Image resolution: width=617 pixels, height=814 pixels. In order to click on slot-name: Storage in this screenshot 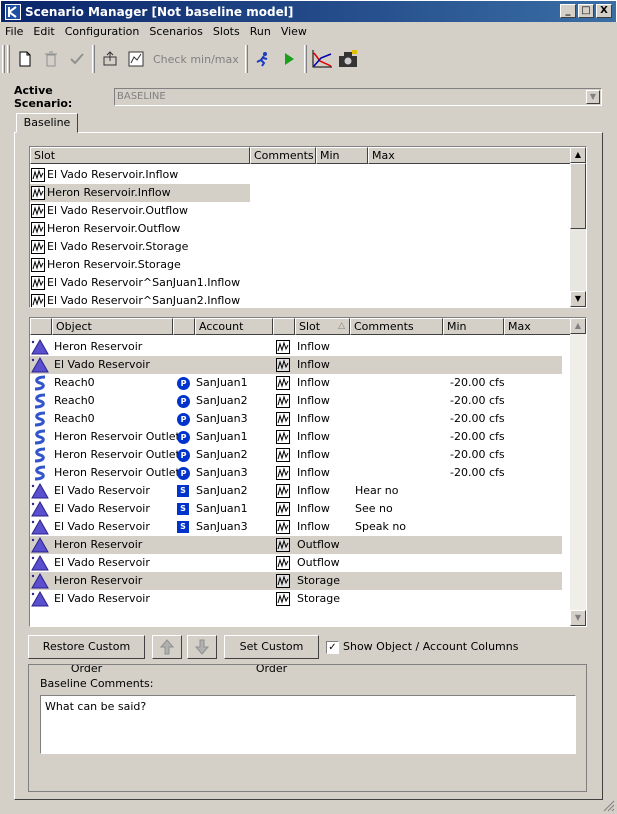, I will do `click(319, 598)`.